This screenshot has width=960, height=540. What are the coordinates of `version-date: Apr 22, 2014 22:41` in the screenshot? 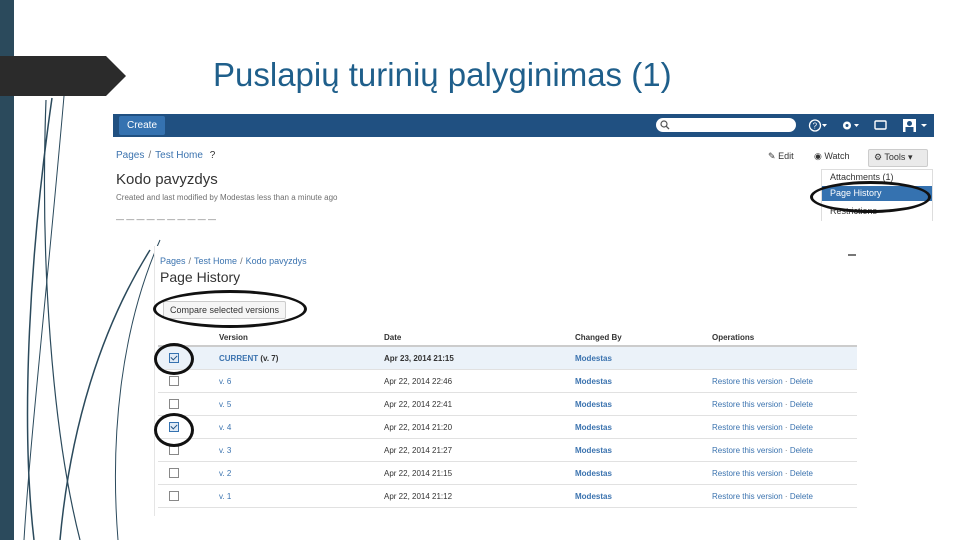 It's located at (479, 404).